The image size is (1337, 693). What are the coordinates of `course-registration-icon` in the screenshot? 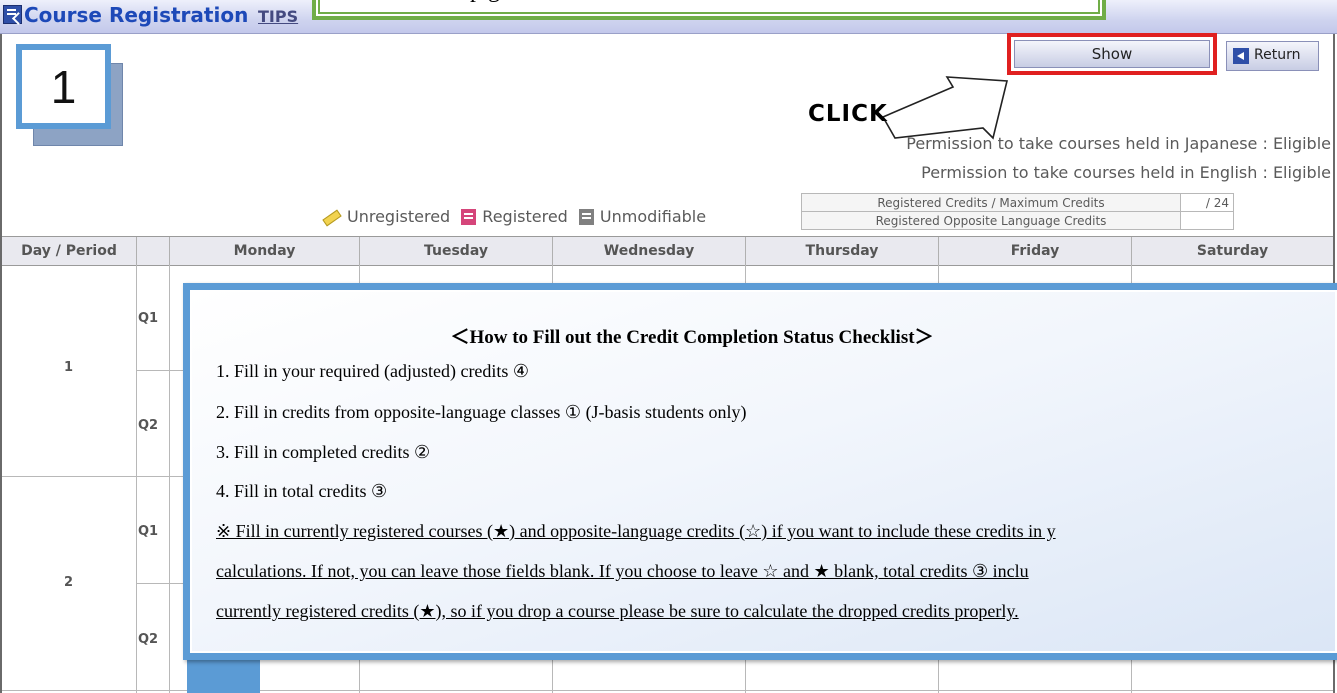 It's located at (12, 14).